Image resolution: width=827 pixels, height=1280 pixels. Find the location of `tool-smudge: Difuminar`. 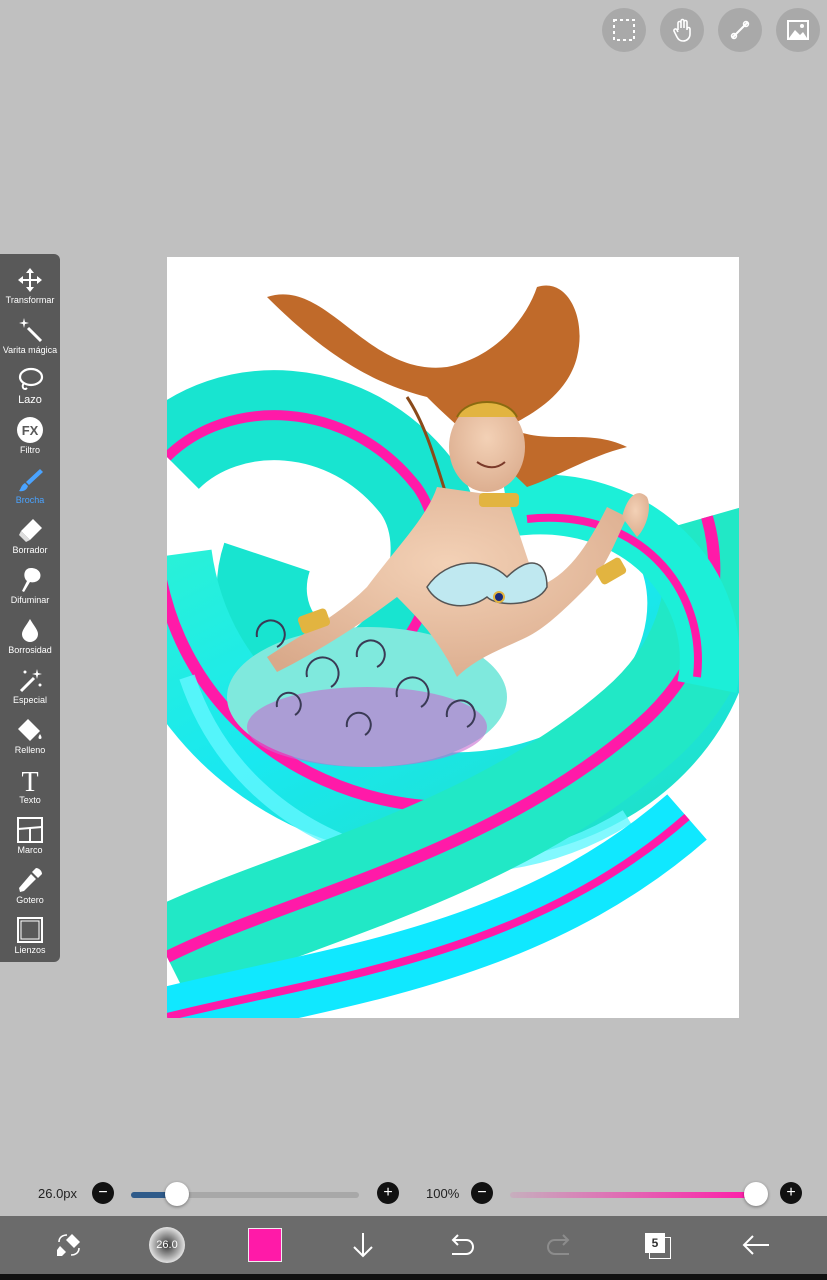

tool-smudge: Difuminar is located at coordinates (30, 588).